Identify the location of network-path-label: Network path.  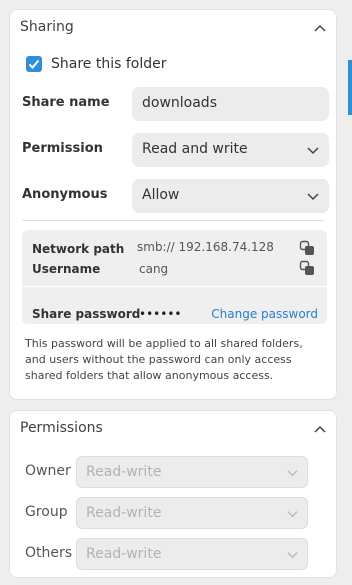
(78, 249).